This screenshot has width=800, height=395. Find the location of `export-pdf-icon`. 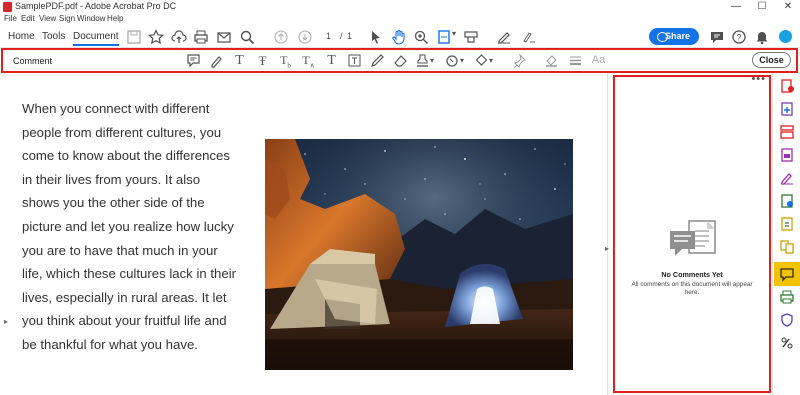

export-pdf-icon is located at coordinates (787, 86).